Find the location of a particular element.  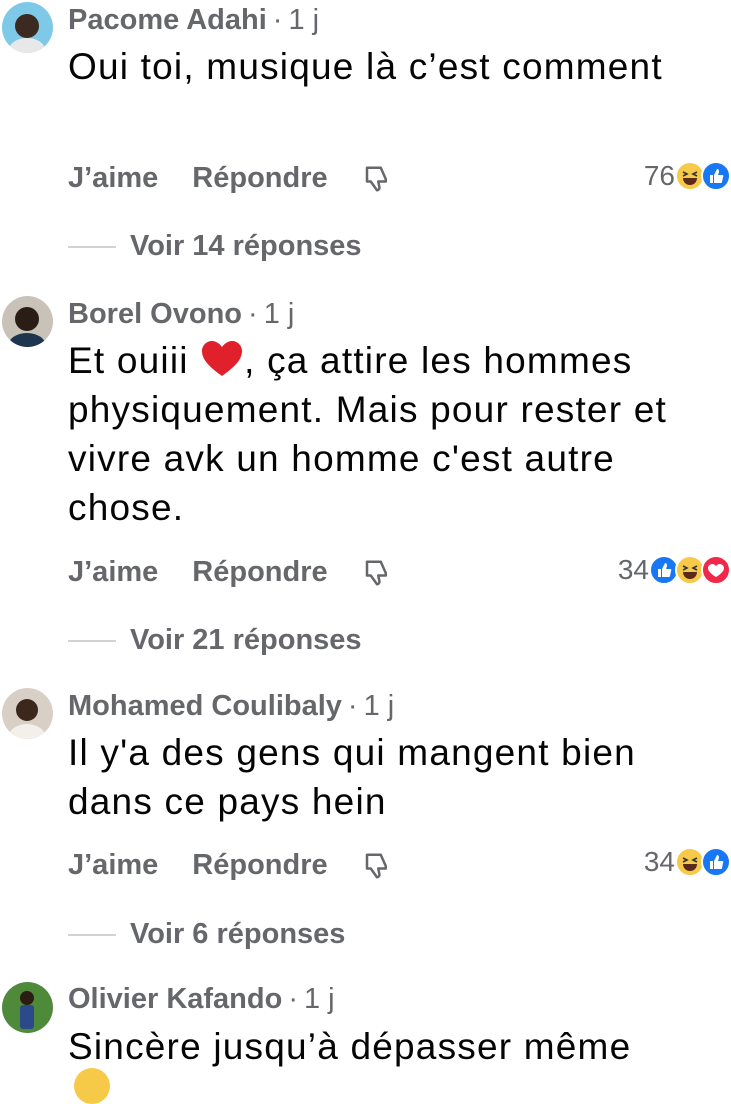

view-replies-label: Voir 14 réponses is located at coordinates (246, 246).